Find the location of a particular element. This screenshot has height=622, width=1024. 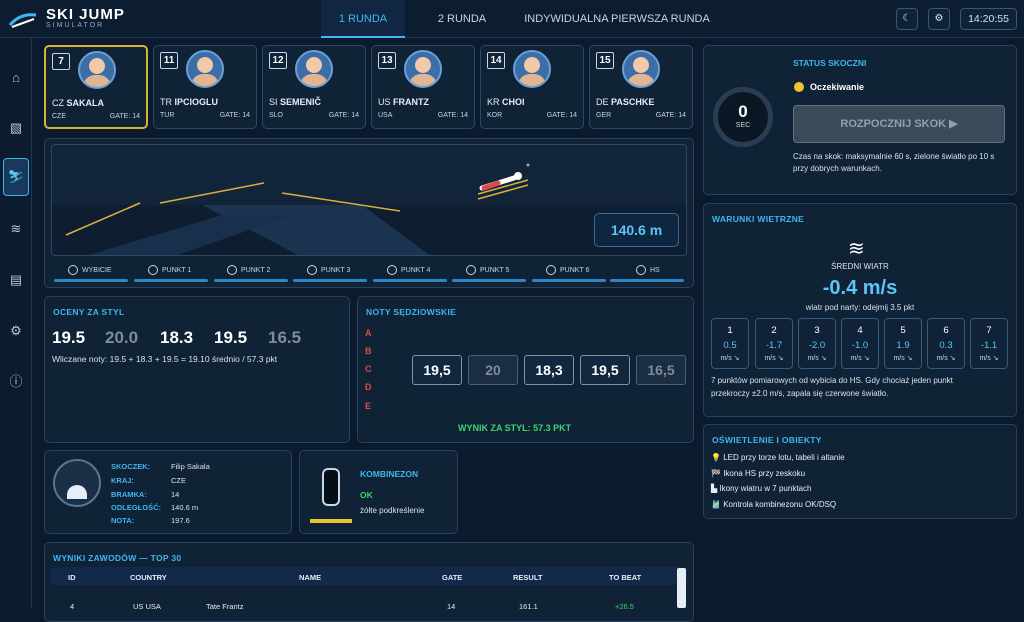

lighting-item: 🏁 Ikona HS przy zeskoku is located at coordinates (758, 473).